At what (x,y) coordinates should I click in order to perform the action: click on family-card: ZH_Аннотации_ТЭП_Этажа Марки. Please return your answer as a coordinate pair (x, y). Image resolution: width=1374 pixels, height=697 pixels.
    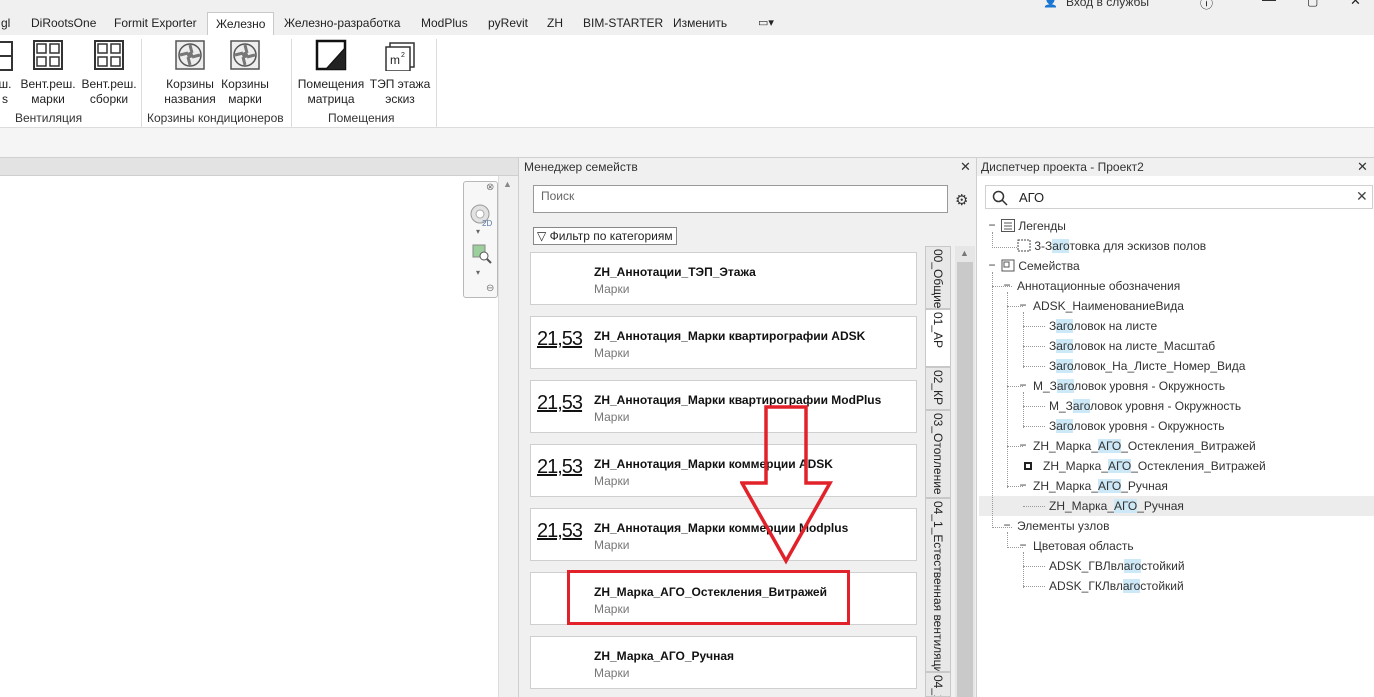
    Looking at the image, I should click on (723, 278).